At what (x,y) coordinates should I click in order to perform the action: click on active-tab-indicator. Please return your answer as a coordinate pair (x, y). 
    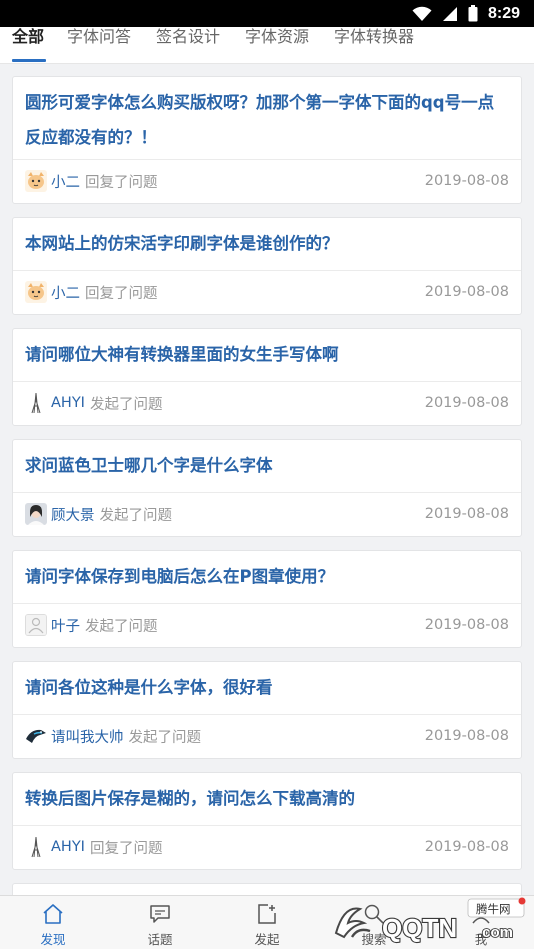
    Looking at the image, I should click on (29, 60).